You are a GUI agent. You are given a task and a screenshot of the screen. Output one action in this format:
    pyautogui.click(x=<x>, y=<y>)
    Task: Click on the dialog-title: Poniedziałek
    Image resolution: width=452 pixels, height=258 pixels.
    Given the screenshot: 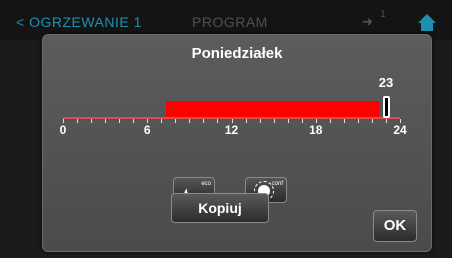 What is the action you would take?
    pyautogui.click(x=237, y=53)
    